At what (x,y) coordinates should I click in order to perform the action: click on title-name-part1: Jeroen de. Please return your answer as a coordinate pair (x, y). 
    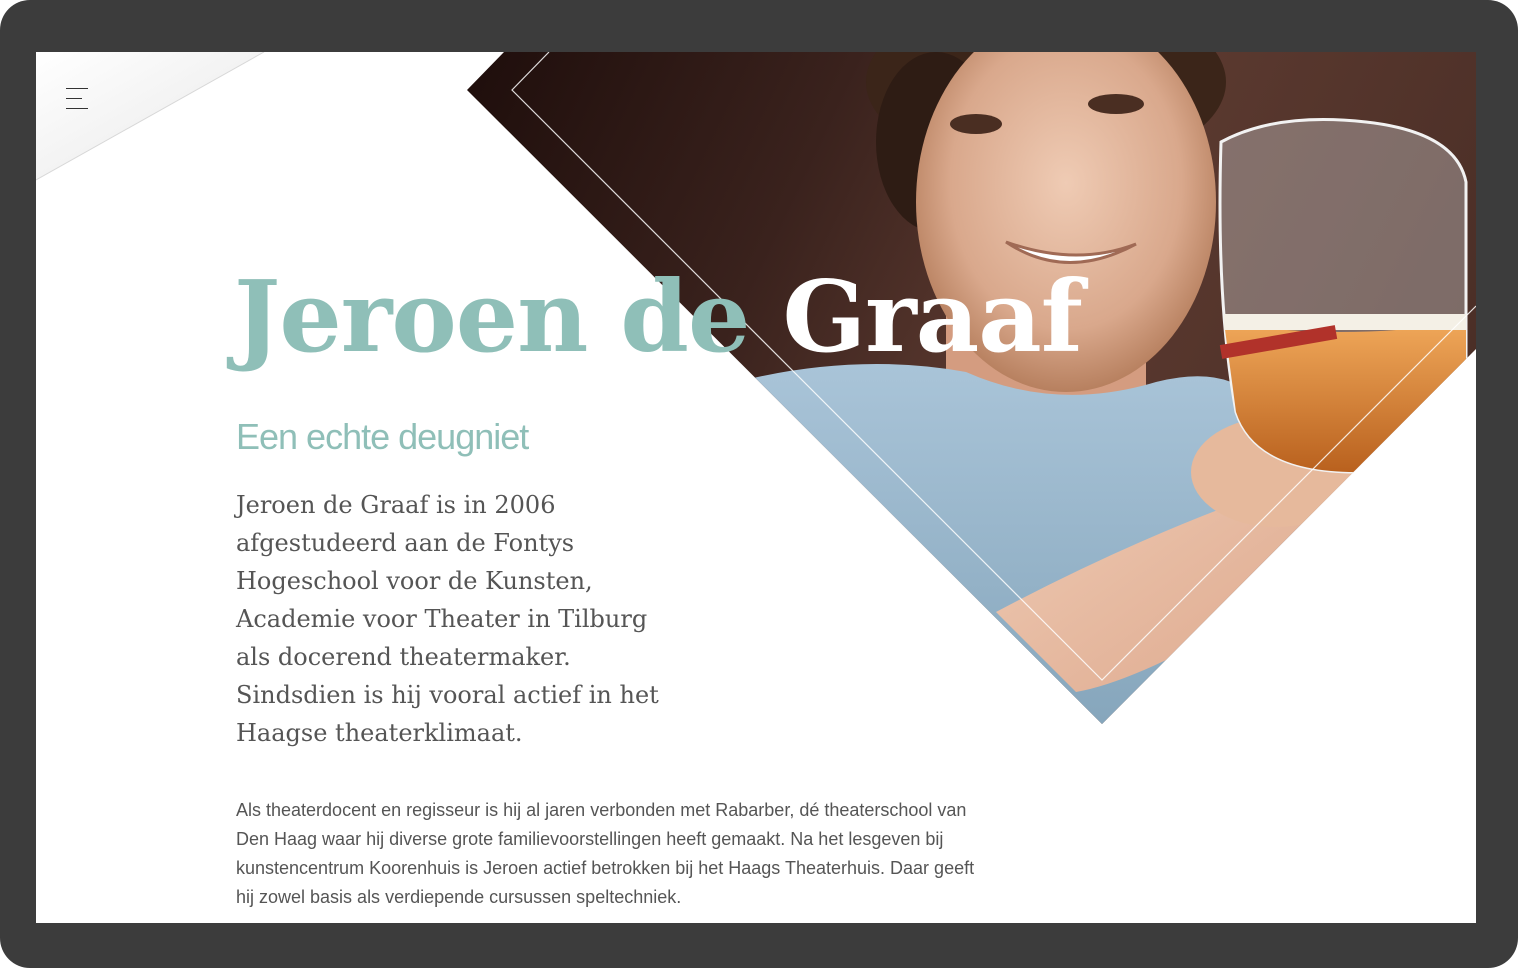
    Looking at the image, I should click on (508, 317).